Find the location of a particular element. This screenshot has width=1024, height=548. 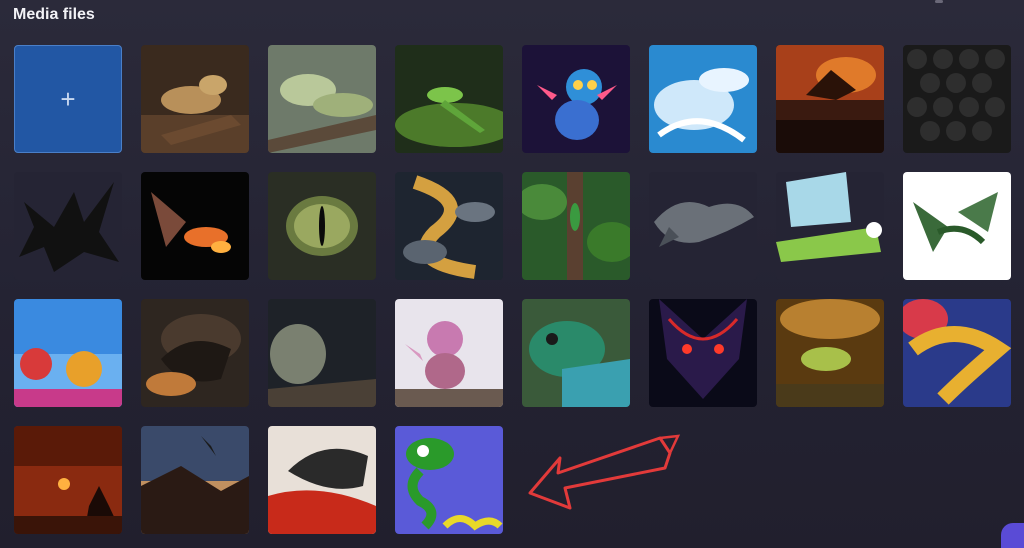

media-thumbnail-red-eyed-dragon is located at coordinates (703, 353).